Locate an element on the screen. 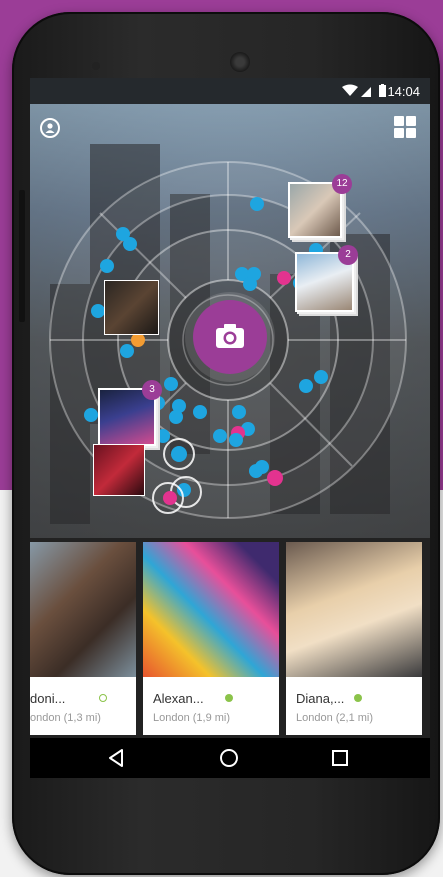 This screenshot has height=877, width=443. cluster-count-badge: 2 is located at coordinates (348, 255).